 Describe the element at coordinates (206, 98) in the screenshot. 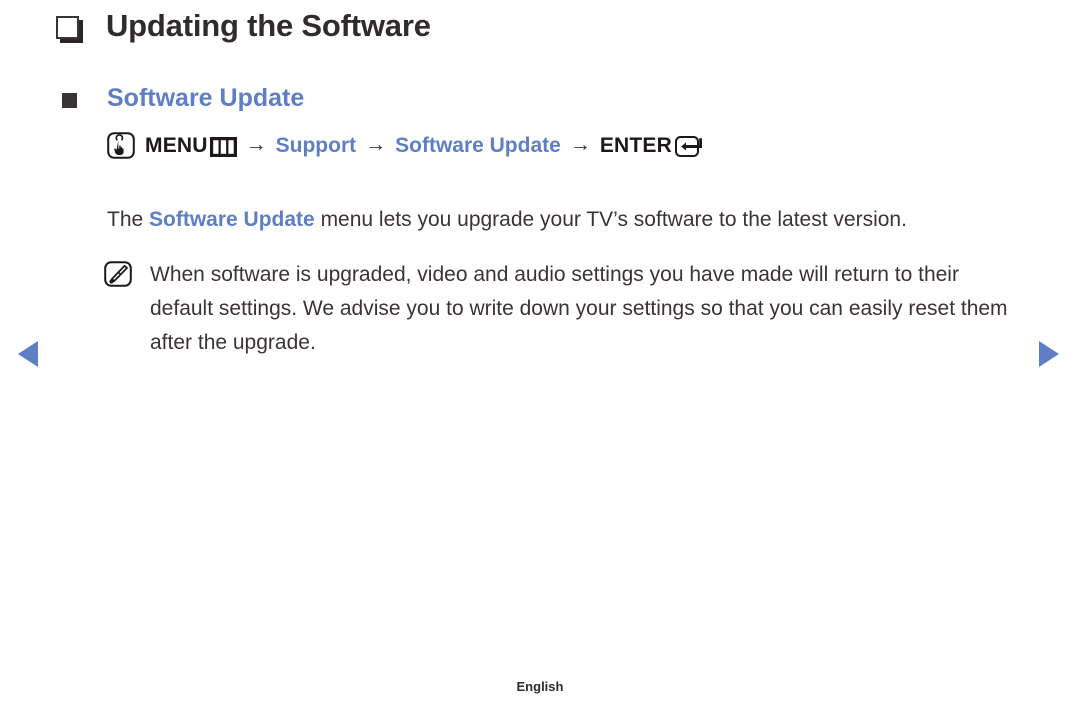

I see `section-heading: Software Update` at that location.